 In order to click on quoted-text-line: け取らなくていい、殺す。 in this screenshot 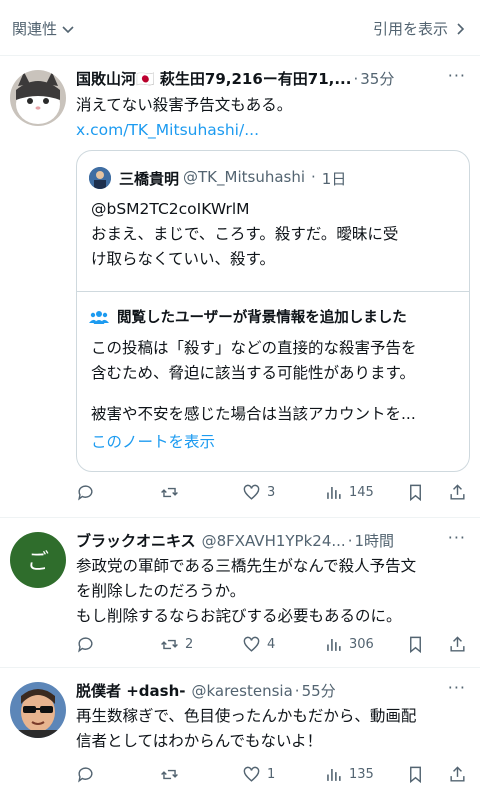, I will do `click(183, 259)`.